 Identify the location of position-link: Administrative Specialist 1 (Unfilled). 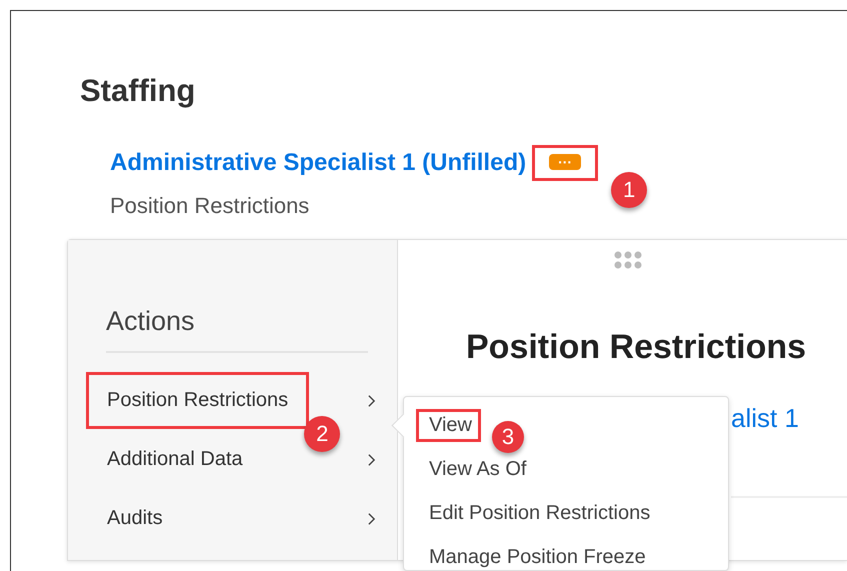
(318, 163).